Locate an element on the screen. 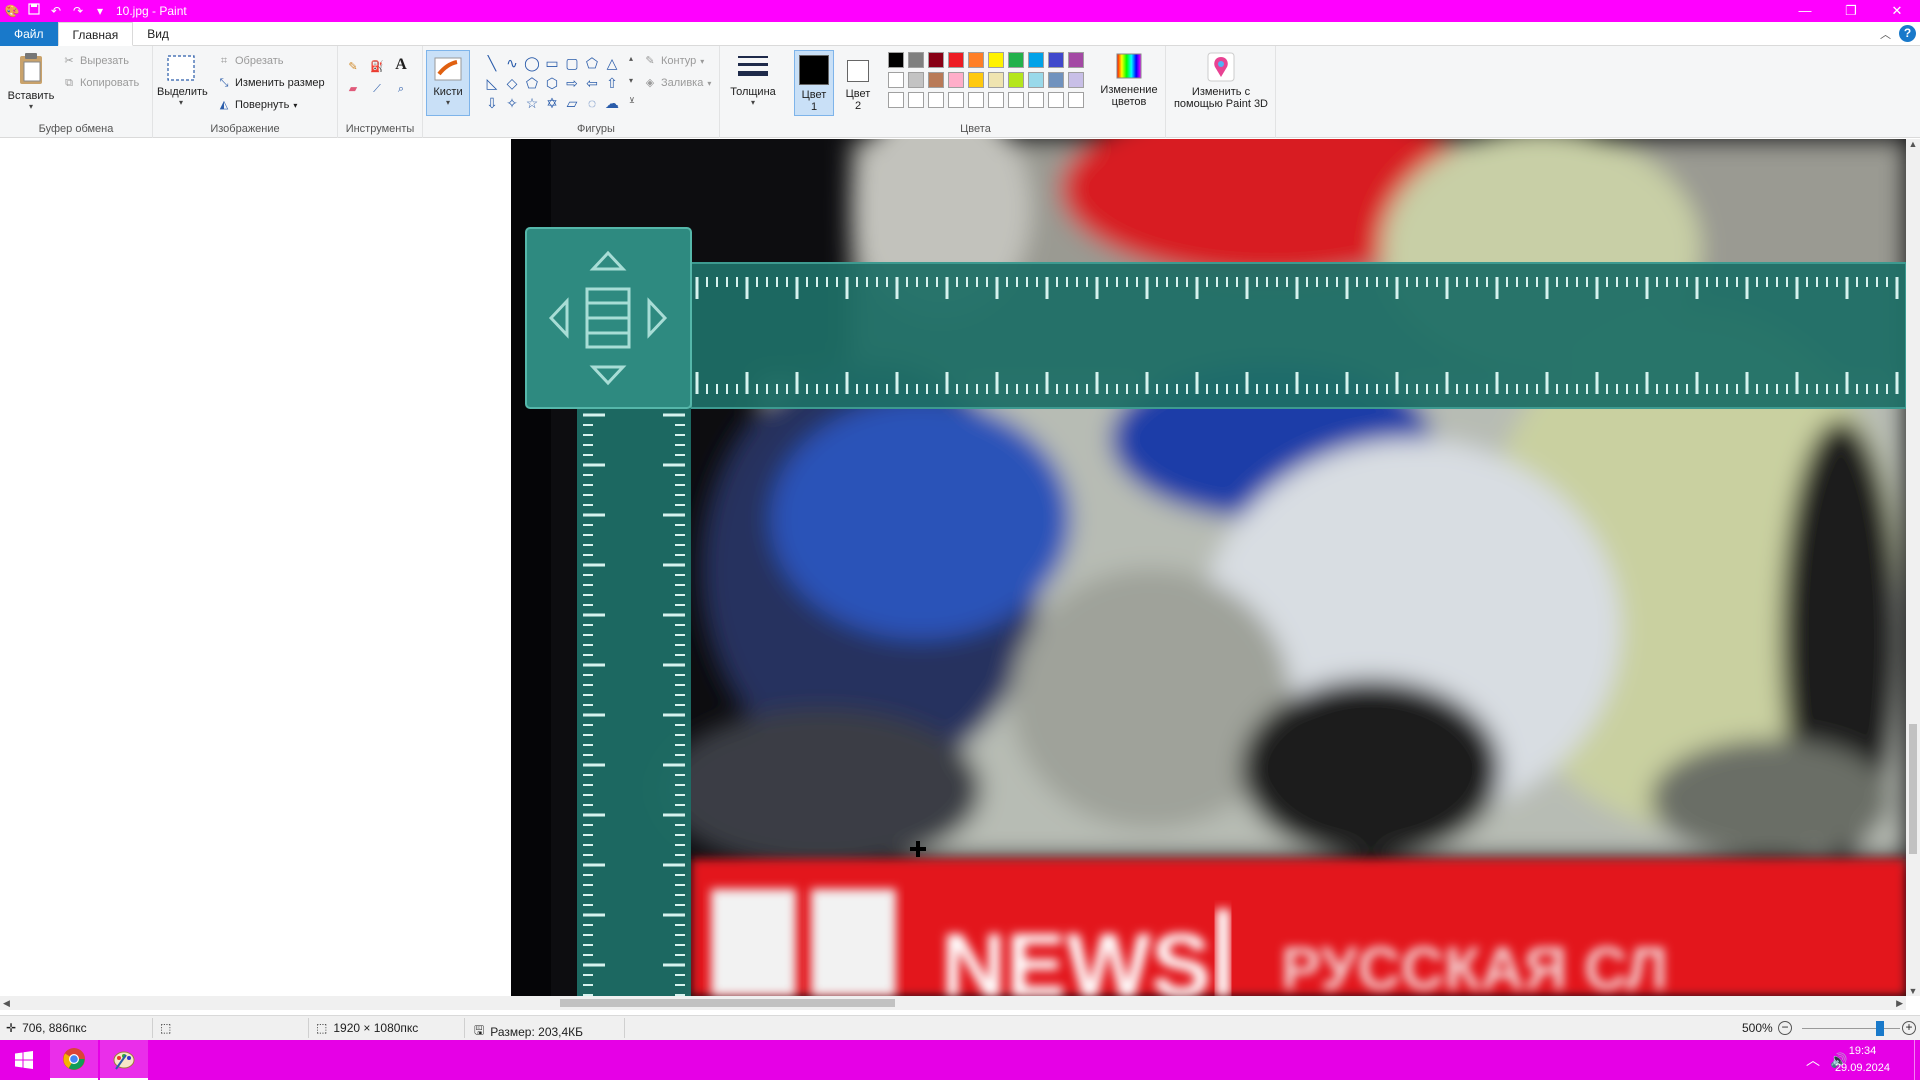 The width and height of the screenshot is (1920, 1080). text-tool-icon: A is located at coordinates (401, 65).